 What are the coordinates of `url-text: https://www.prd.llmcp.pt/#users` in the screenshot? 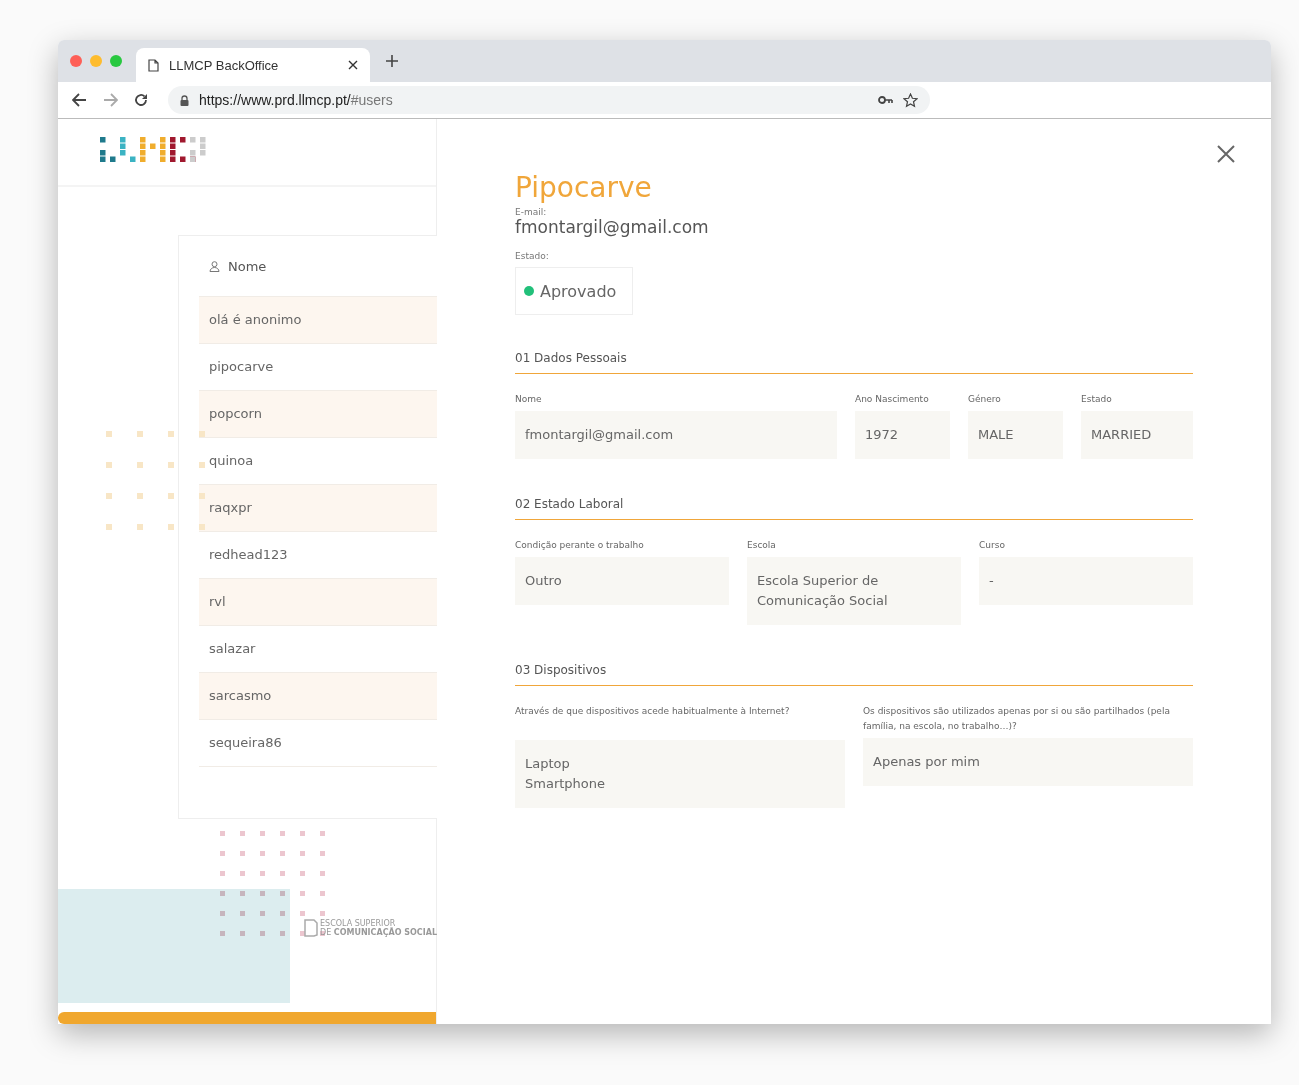 It's located at (296, 100).